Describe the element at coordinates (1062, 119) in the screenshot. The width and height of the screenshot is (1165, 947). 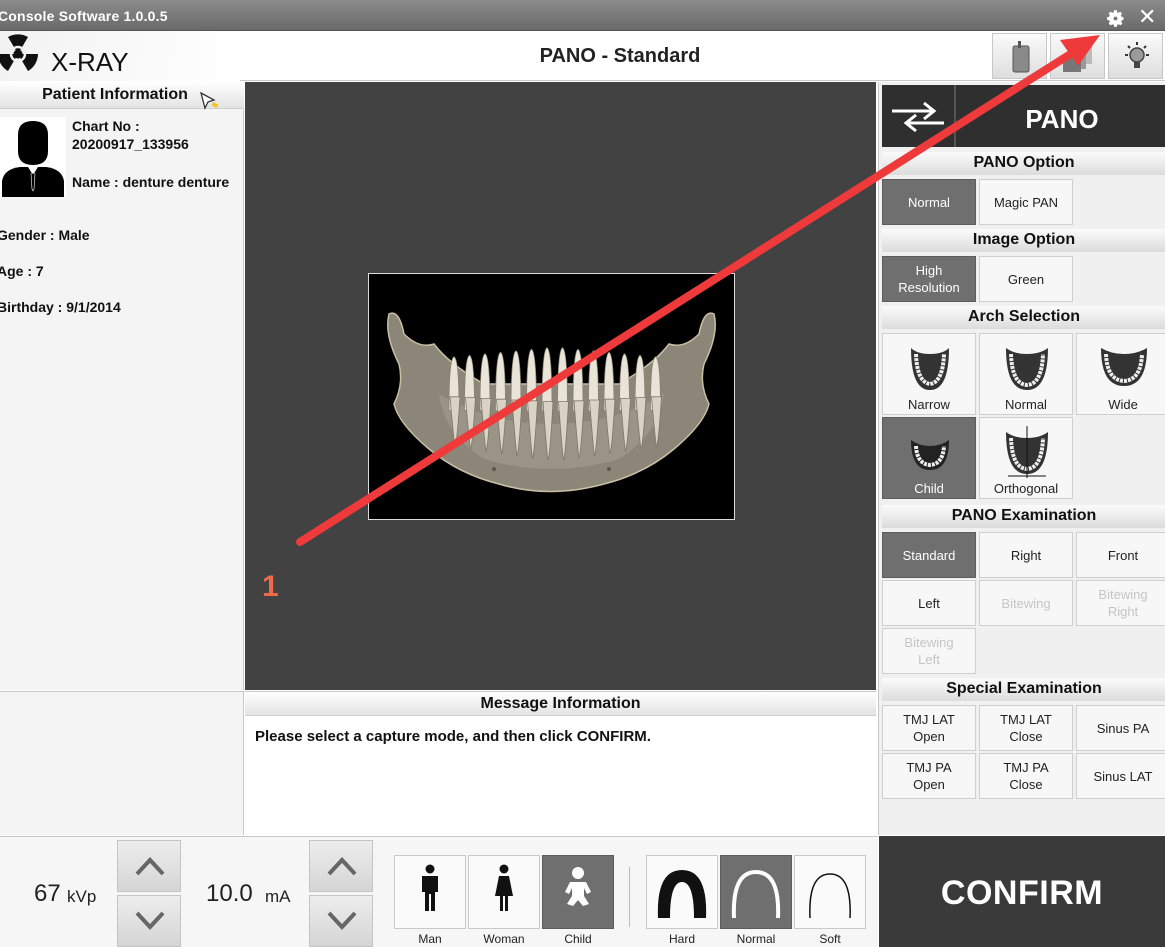
I see `mode-label: PANO` at that location.